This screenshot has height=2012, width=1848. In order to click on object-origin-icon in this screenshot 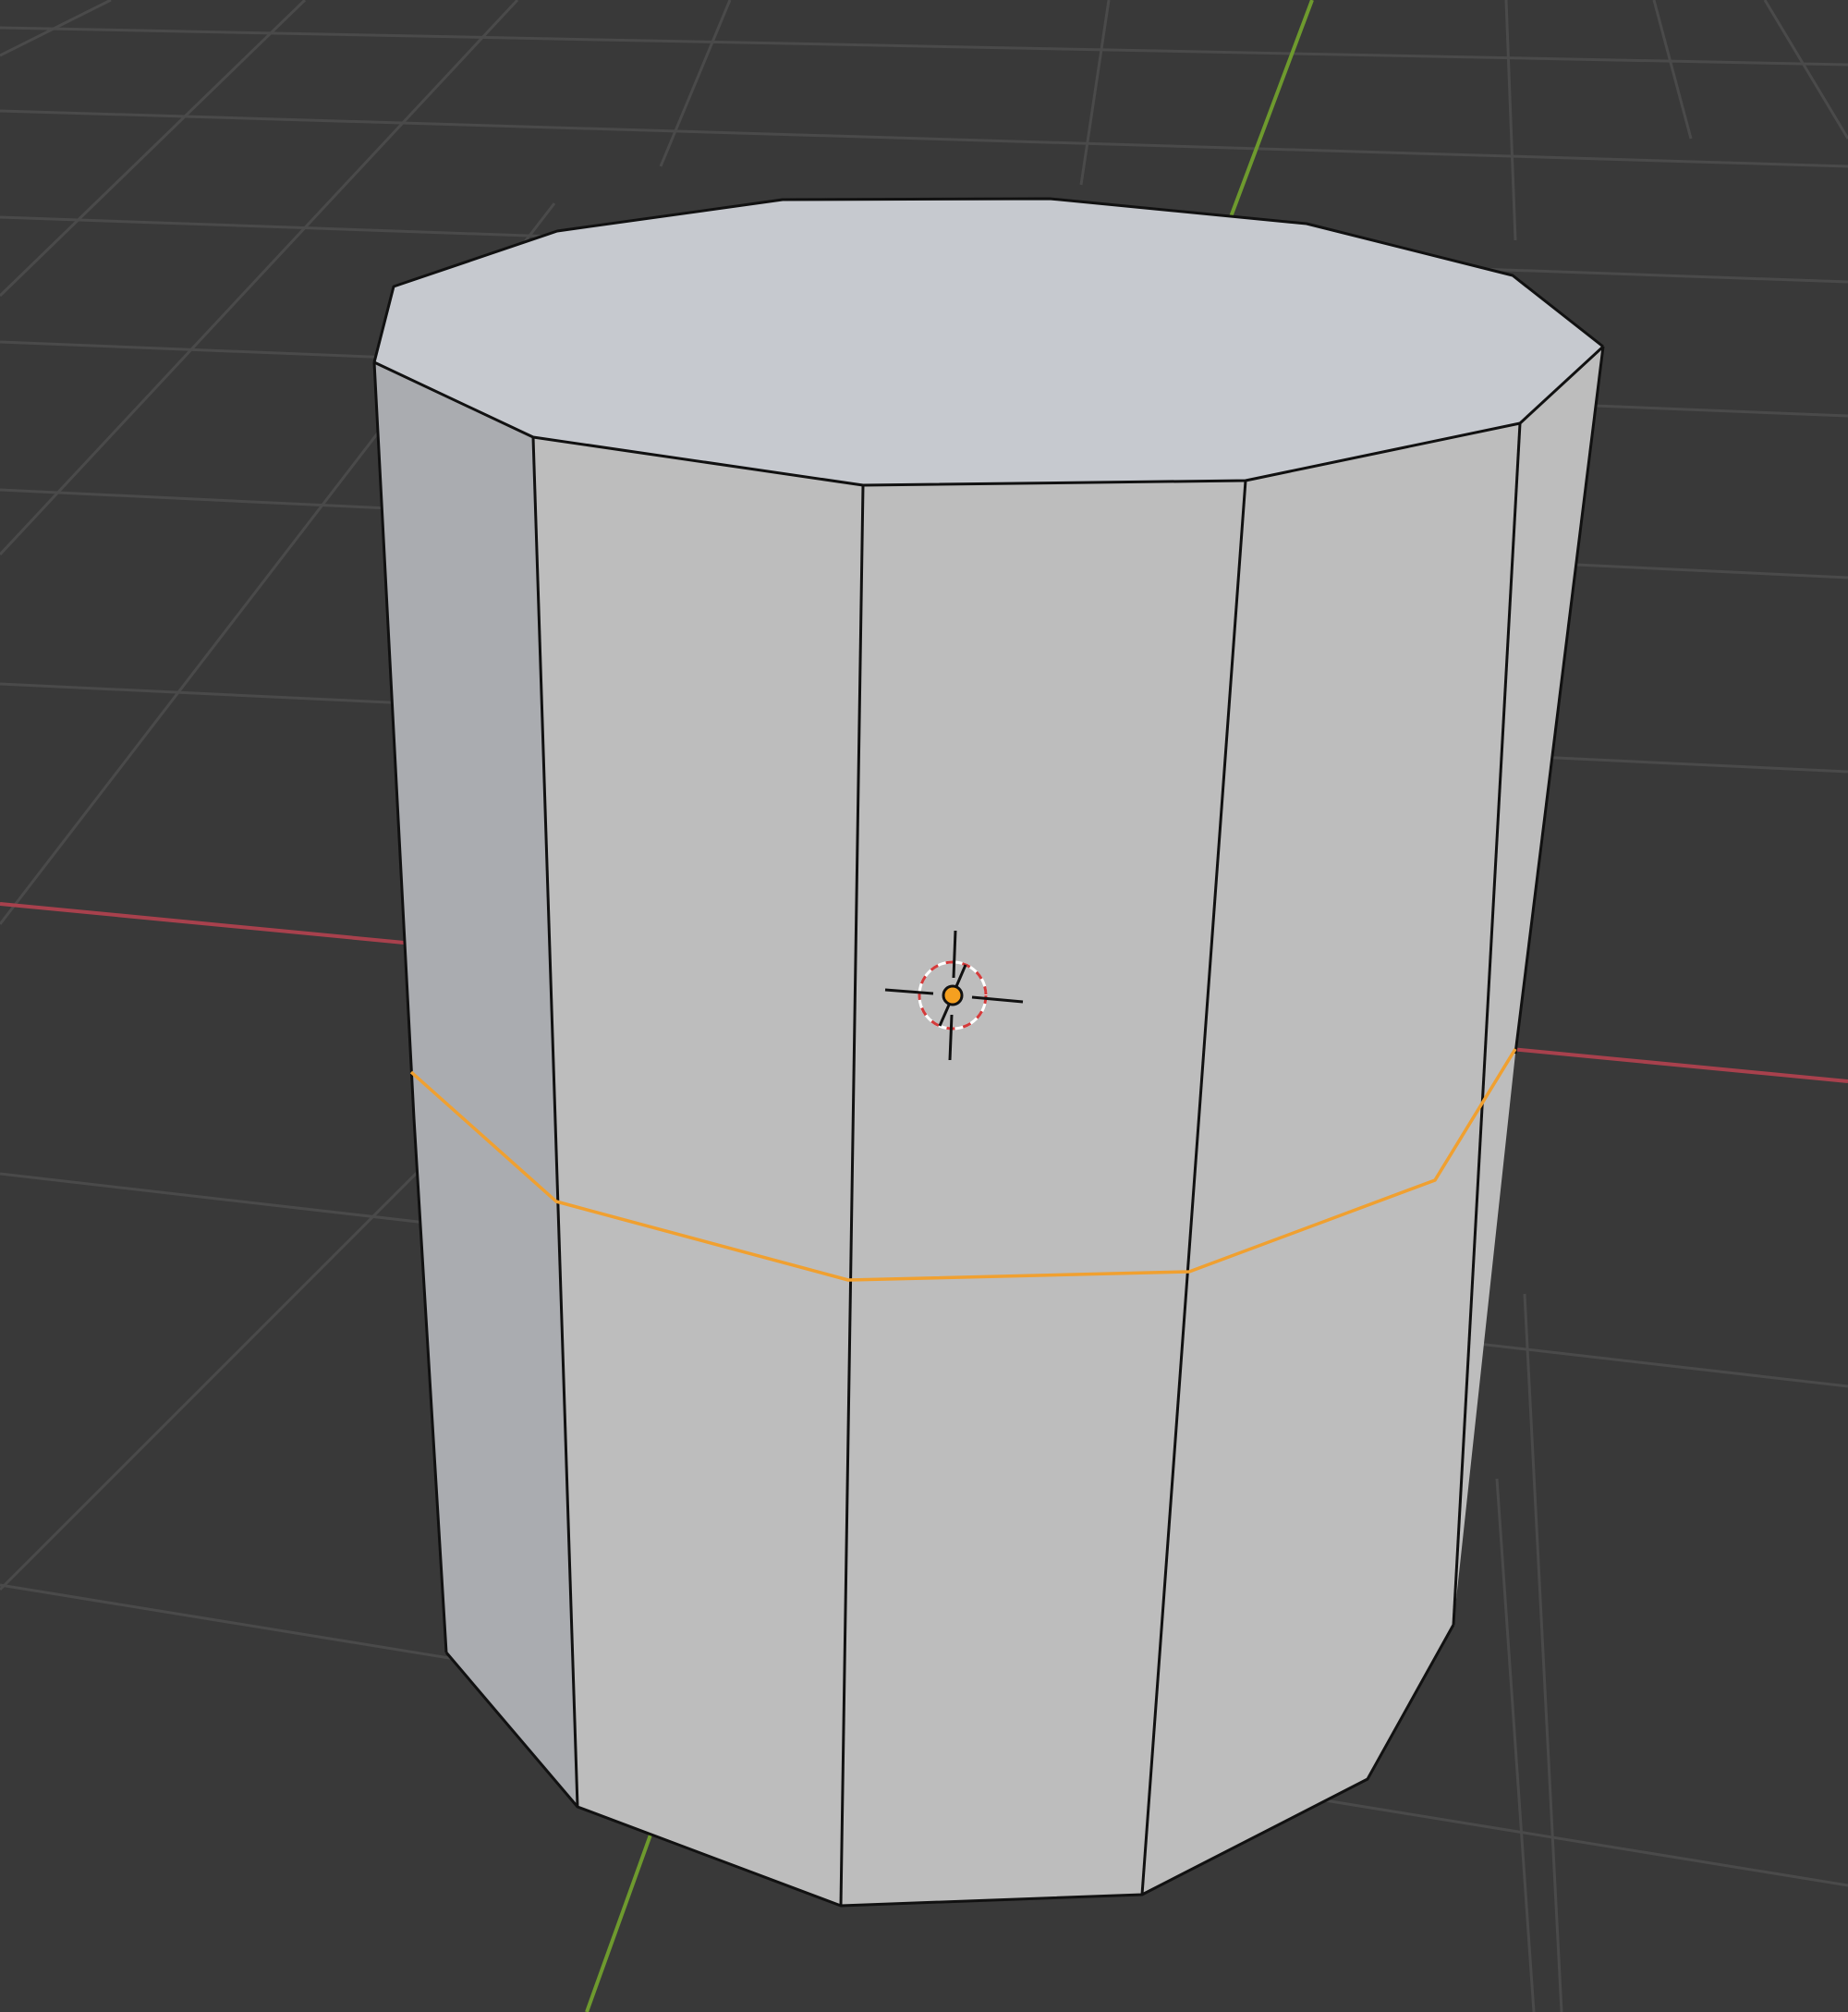, I will do `click(953, 995)`.